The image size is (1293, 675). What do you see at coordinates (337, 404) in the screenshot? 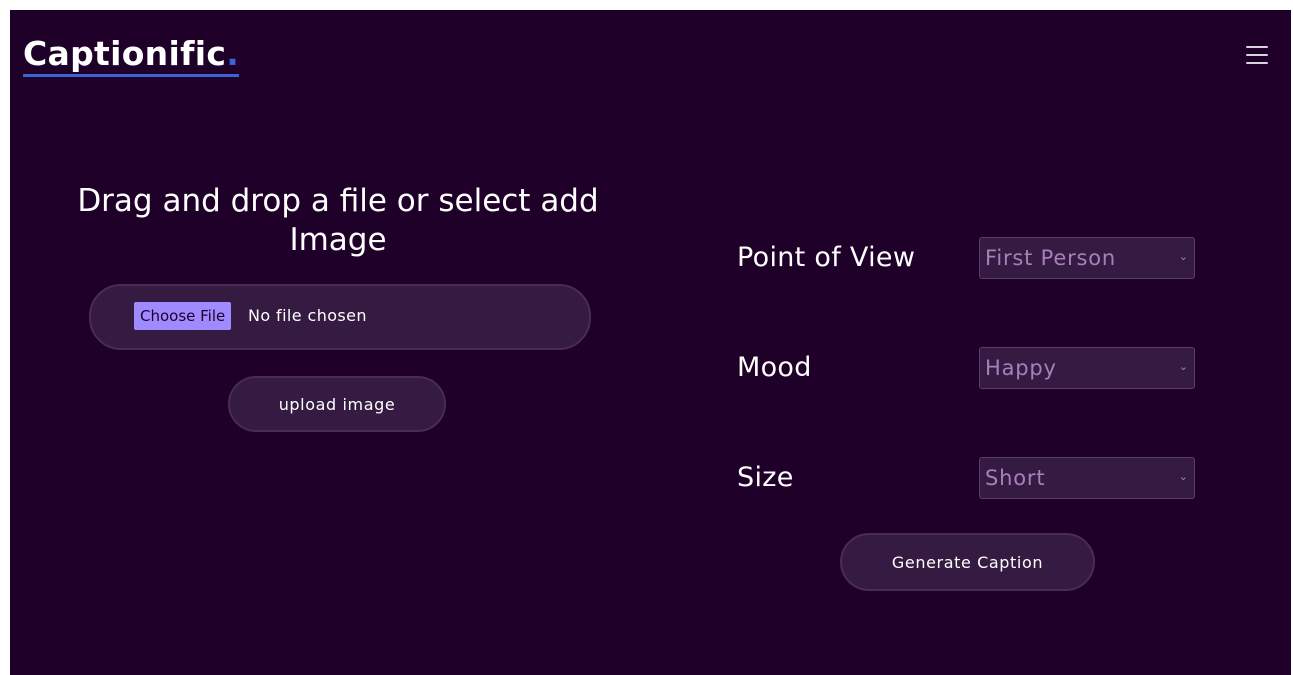
I see `upload-image-button: upload image` at bounding box center [337, 404].